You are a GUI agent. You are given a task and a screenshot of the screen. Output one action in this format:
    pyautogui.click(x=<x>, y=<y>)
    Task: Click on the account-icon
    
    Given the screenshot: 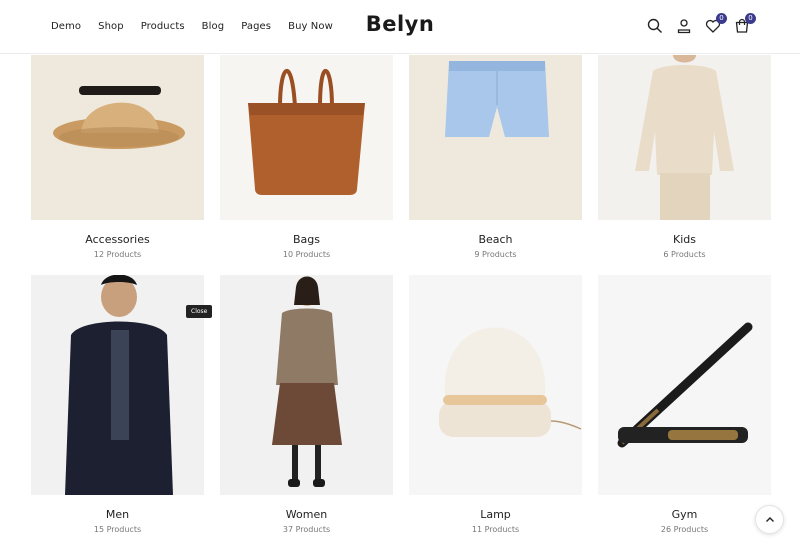 What is the action you would take?
    pyautogui.click(x=684, y=26)
    